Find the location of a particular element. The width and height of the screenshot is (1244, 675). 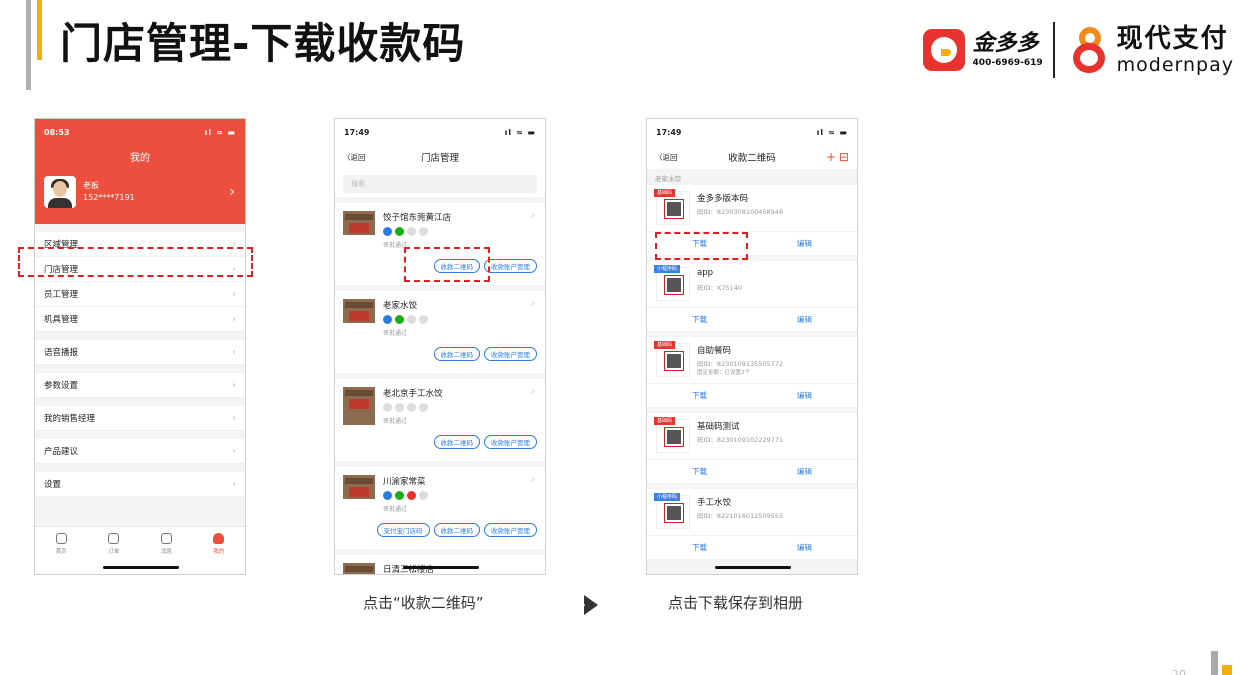

highlight-qr-code-button is located at coordinates (447, 264).